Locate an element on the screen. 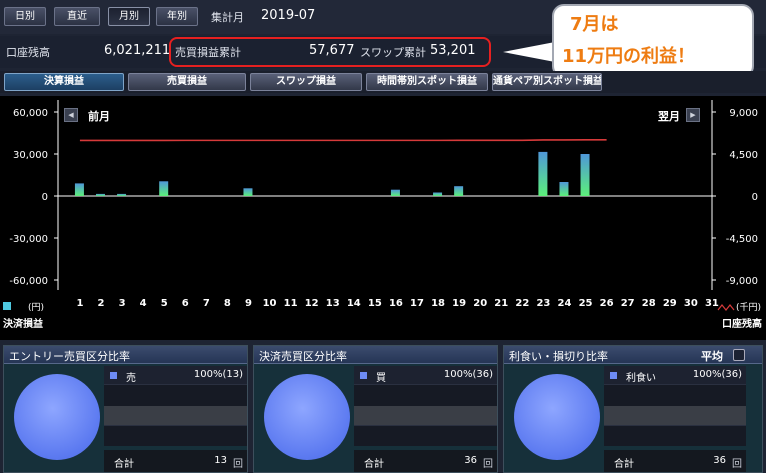 The width and height of the screenshot is (766, 473). tab-trade-pl: 売買損益 is located at coordinates (187, 82).